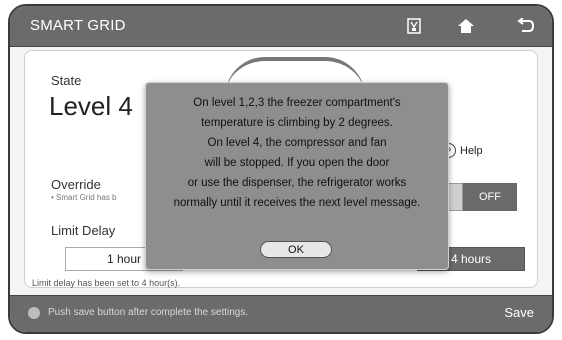 This screenshot has height=340, width=562. Describe the element at coordinates (297, 143) in the screenshot. I see `dialog-line: On level 4, the compressor and fan` at that location.